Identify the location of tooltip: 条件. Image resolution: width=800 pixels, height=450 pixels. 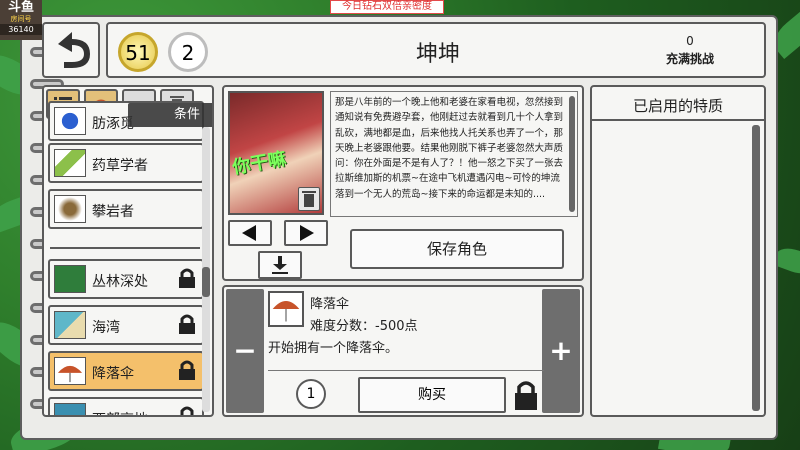
(170, 115).